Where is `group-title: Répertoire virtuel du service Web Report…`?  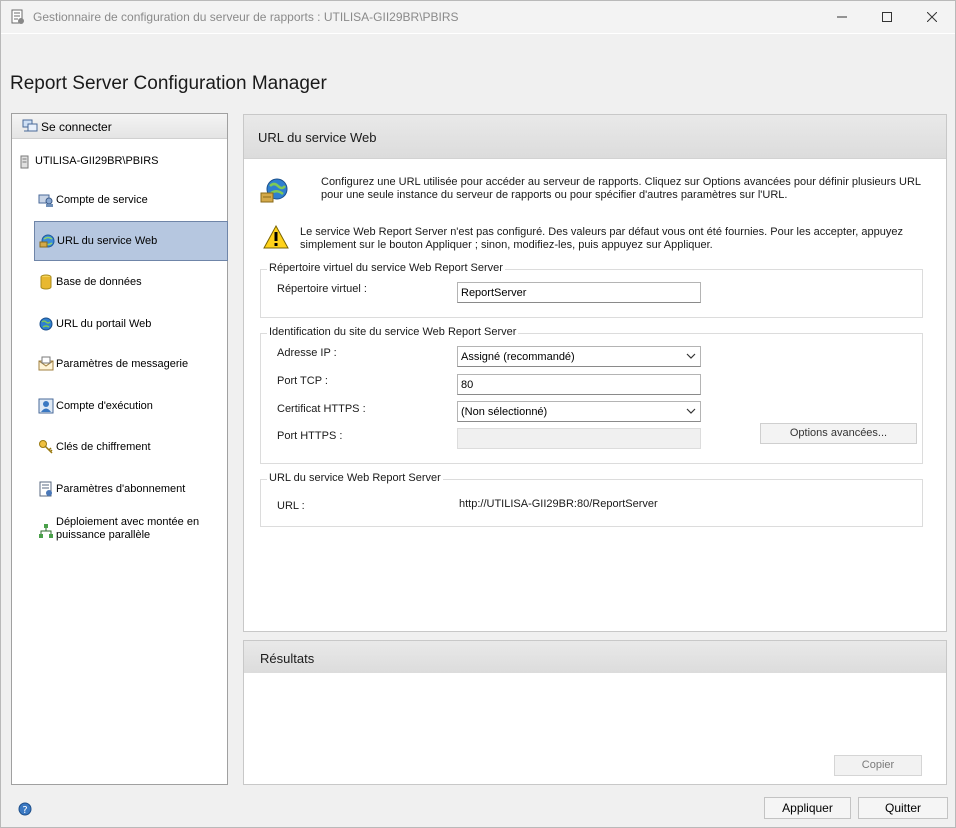
group-title: Répertoire virtuel du service Web Report… is located at coordinates (386, 268).